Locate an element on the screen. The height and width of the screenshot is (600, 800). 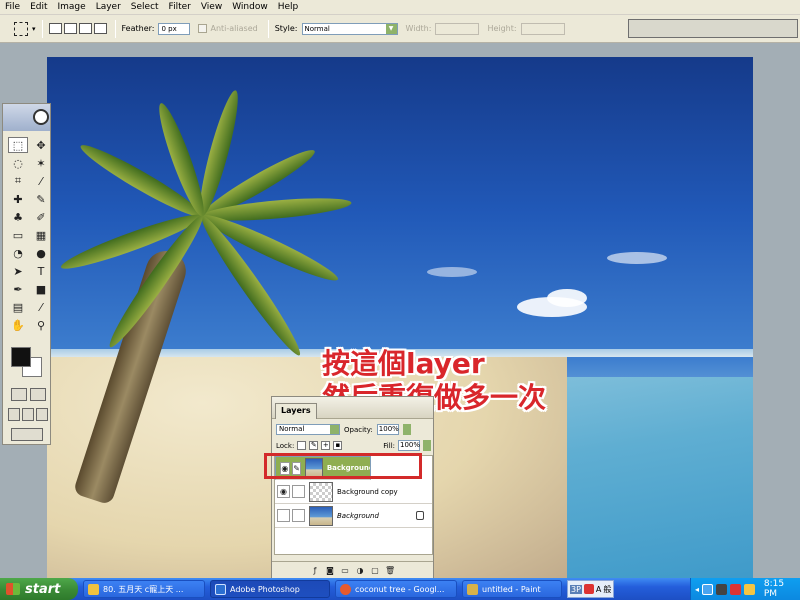
style-label: Style: is located at coordinates (286, 28).